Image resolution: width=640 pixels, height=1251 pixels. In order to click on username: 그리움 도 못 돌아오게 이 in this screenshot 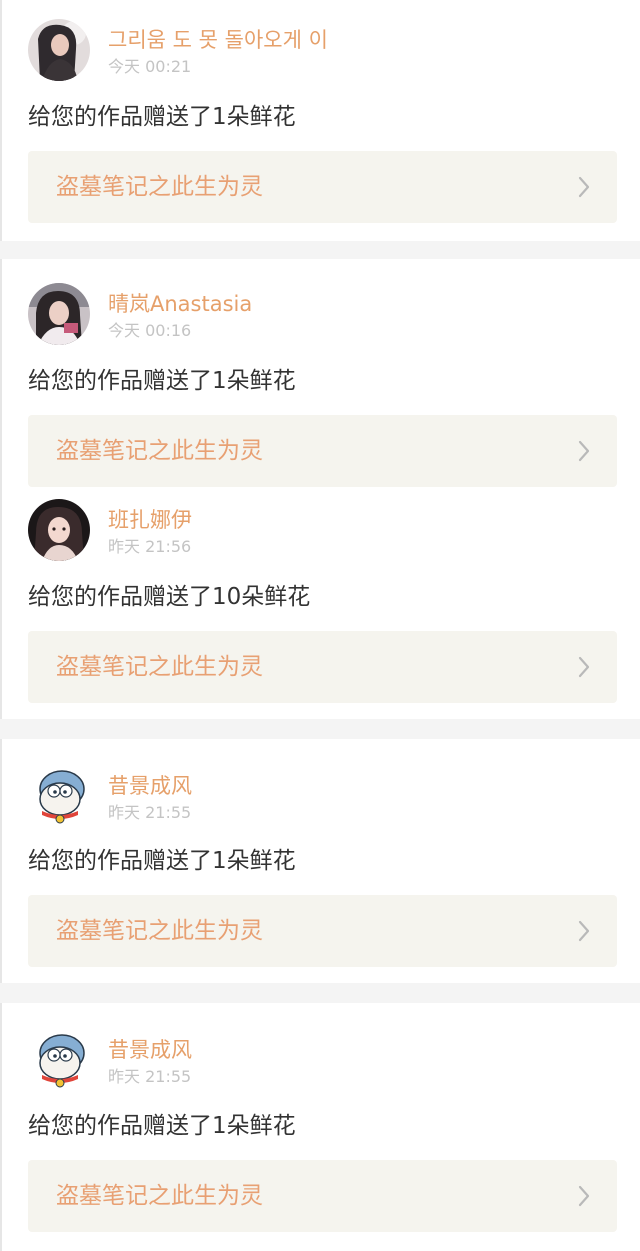, I will do `click(218, 40)`.